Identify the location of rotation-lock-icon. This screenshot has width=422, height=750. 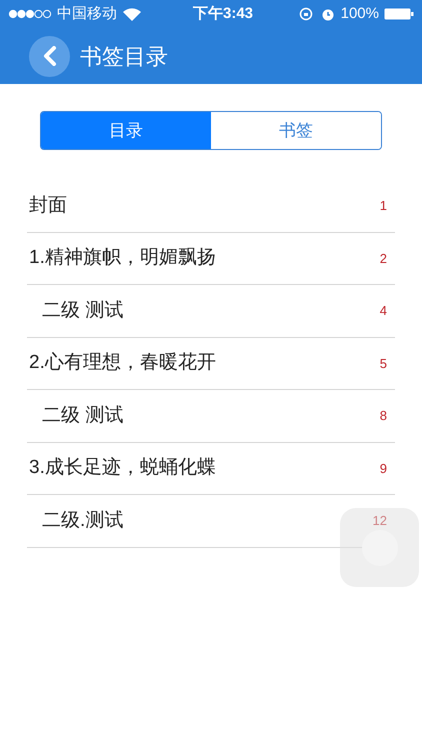
(305, 14).